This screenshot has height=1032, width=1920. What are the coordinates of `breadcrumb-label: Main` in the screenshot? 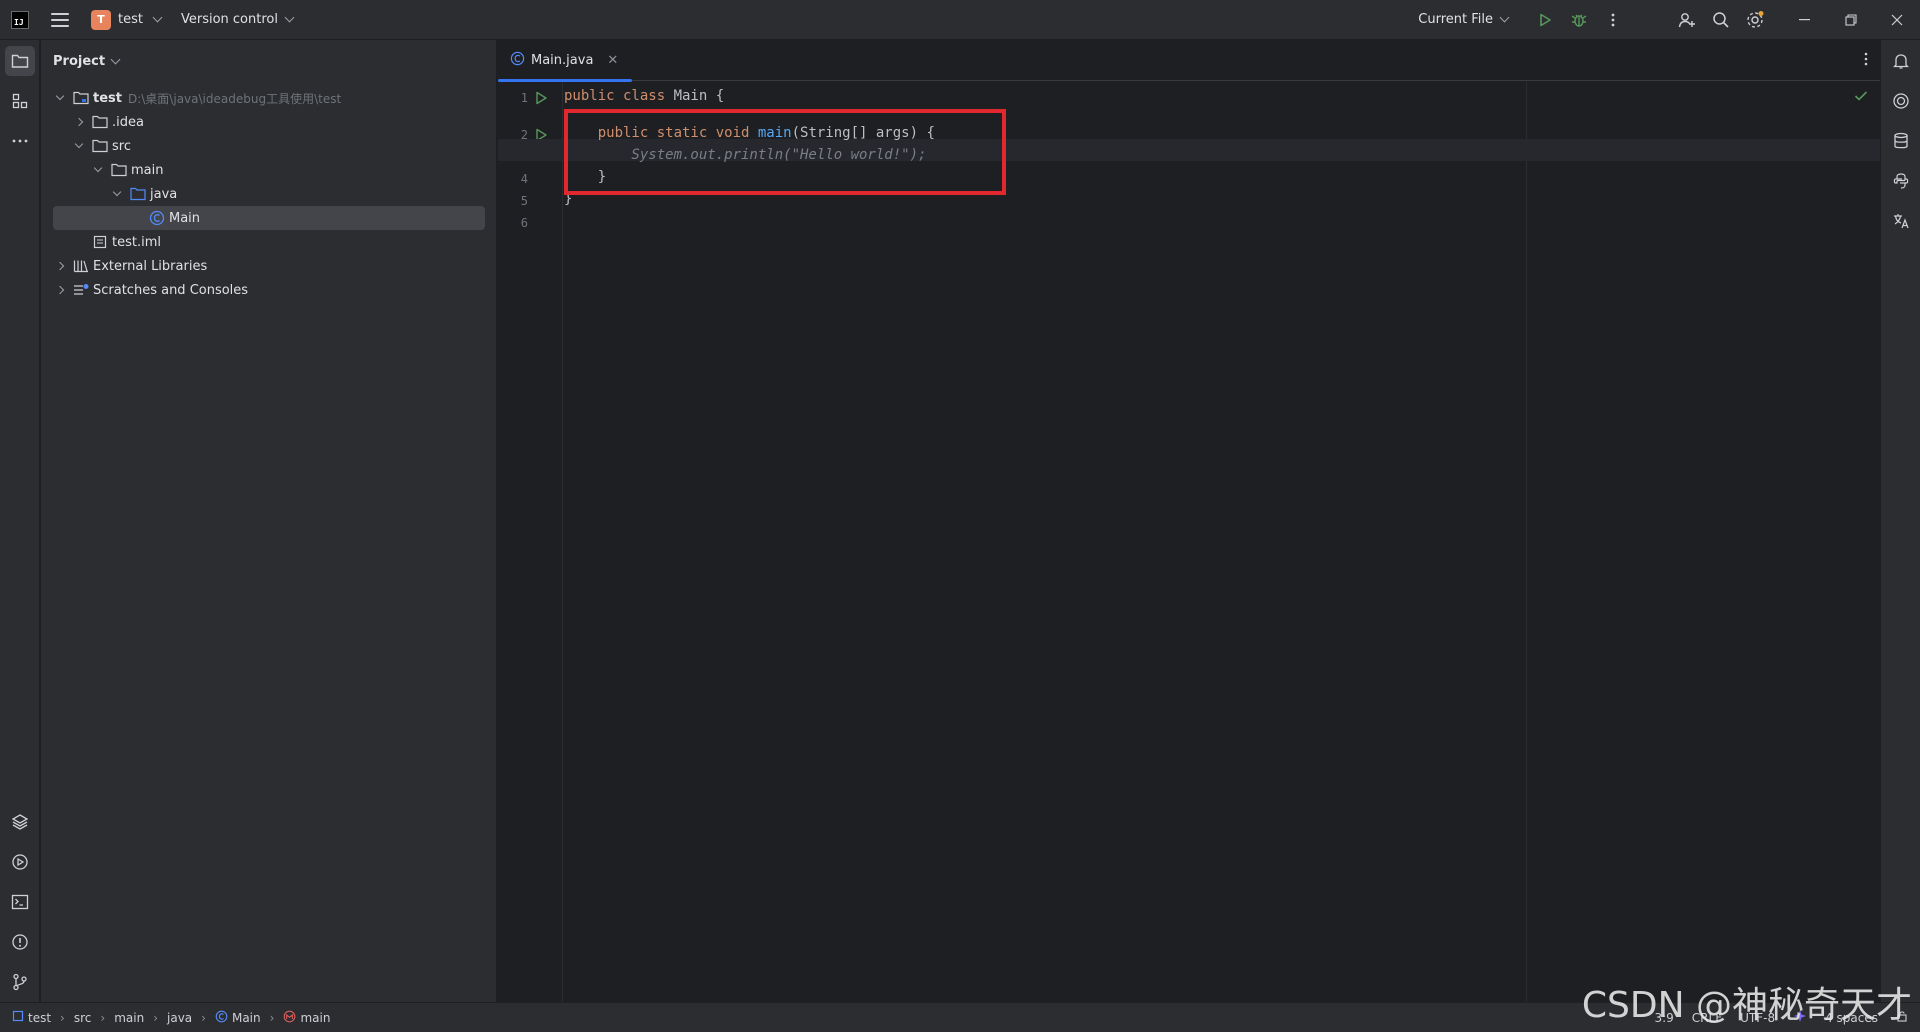 It's located at (246, 1017).